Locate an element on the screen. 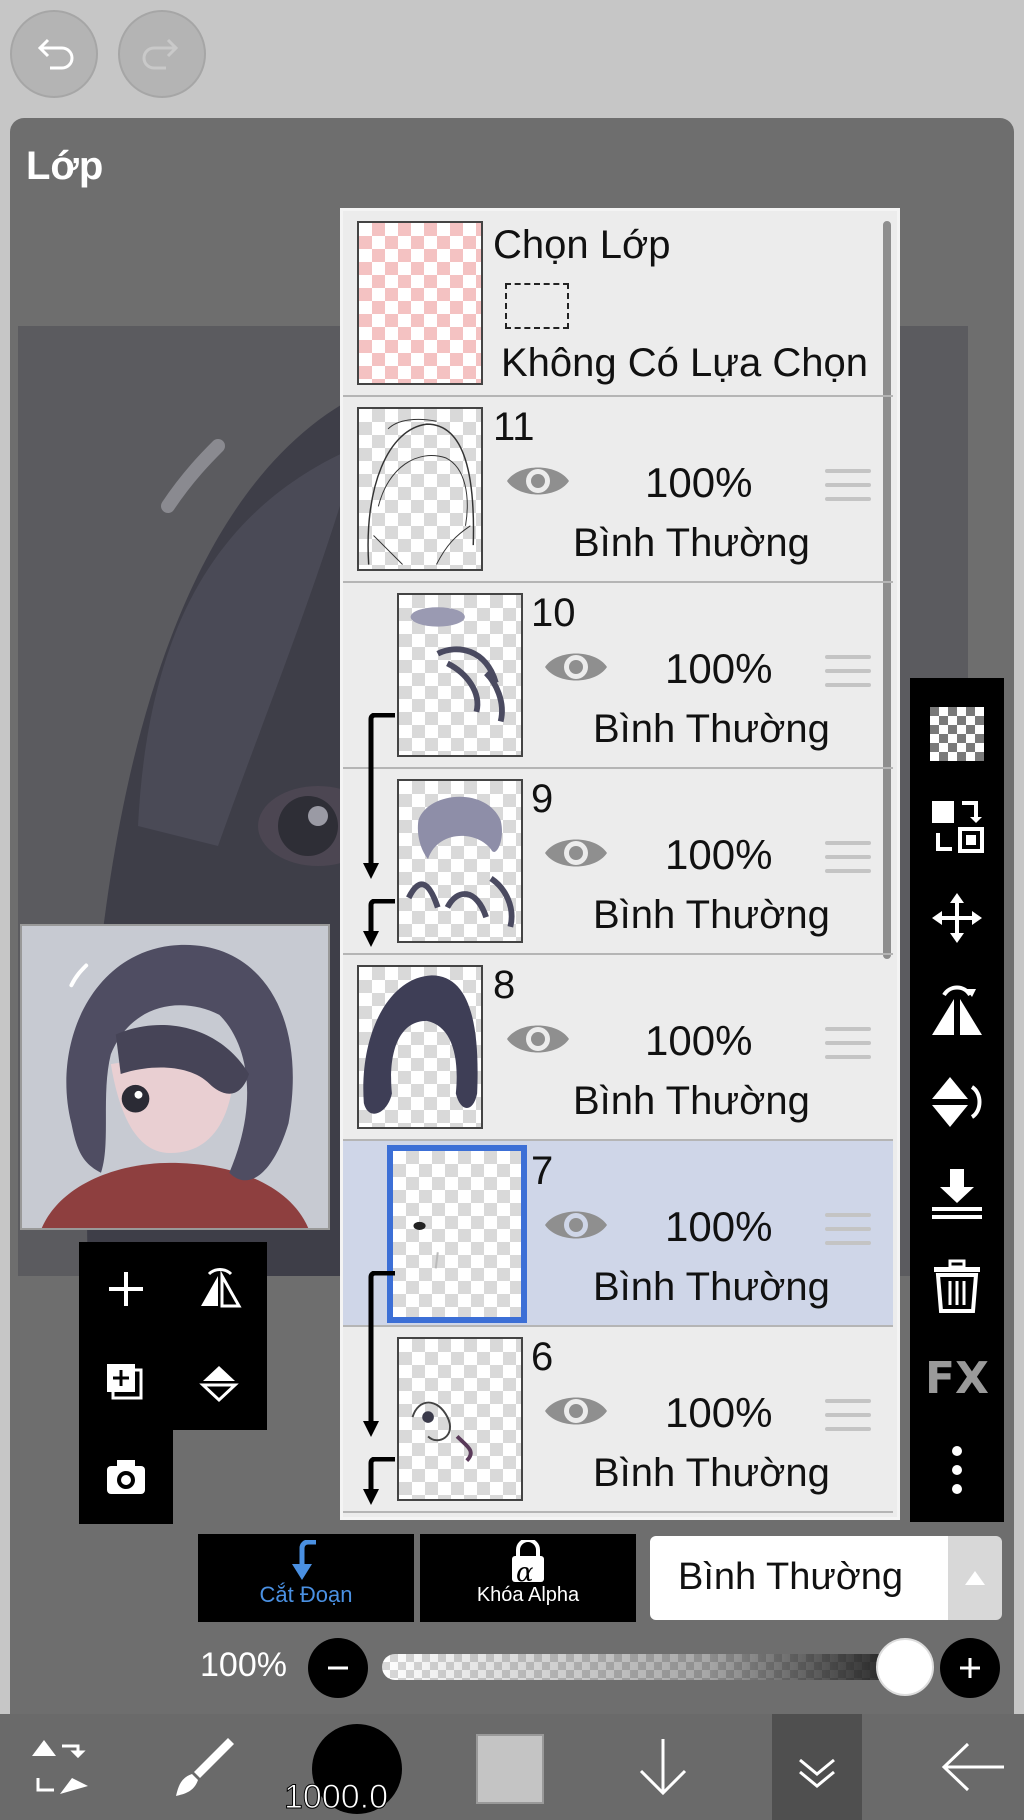 The height and width of the screenshot is (1820, 1024). layer-name: 9 is located at coordinates (542, 799).